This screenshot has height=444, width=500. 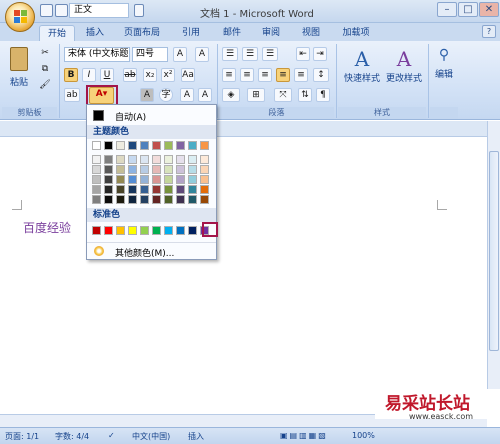 What do you see at coordinates (301, 75) in the screenshot?
I see `distribute-icon: ≡` at bounding box center [301, 75].